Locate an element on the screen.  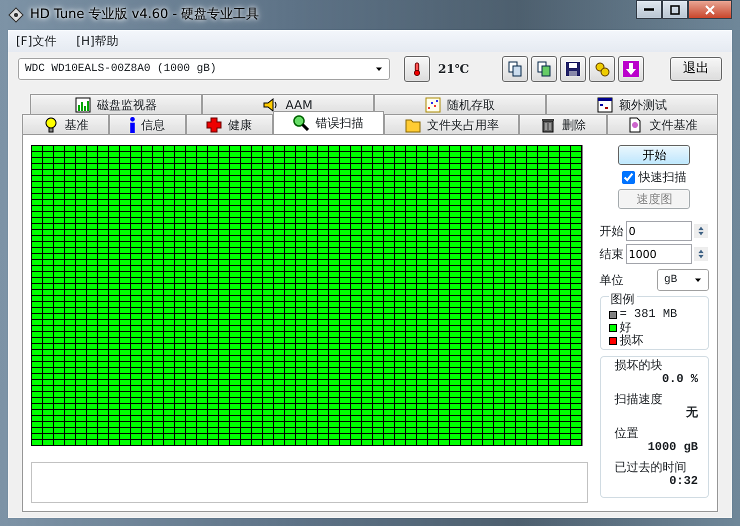
trash-can-icon is located at coordinates (548, 124).